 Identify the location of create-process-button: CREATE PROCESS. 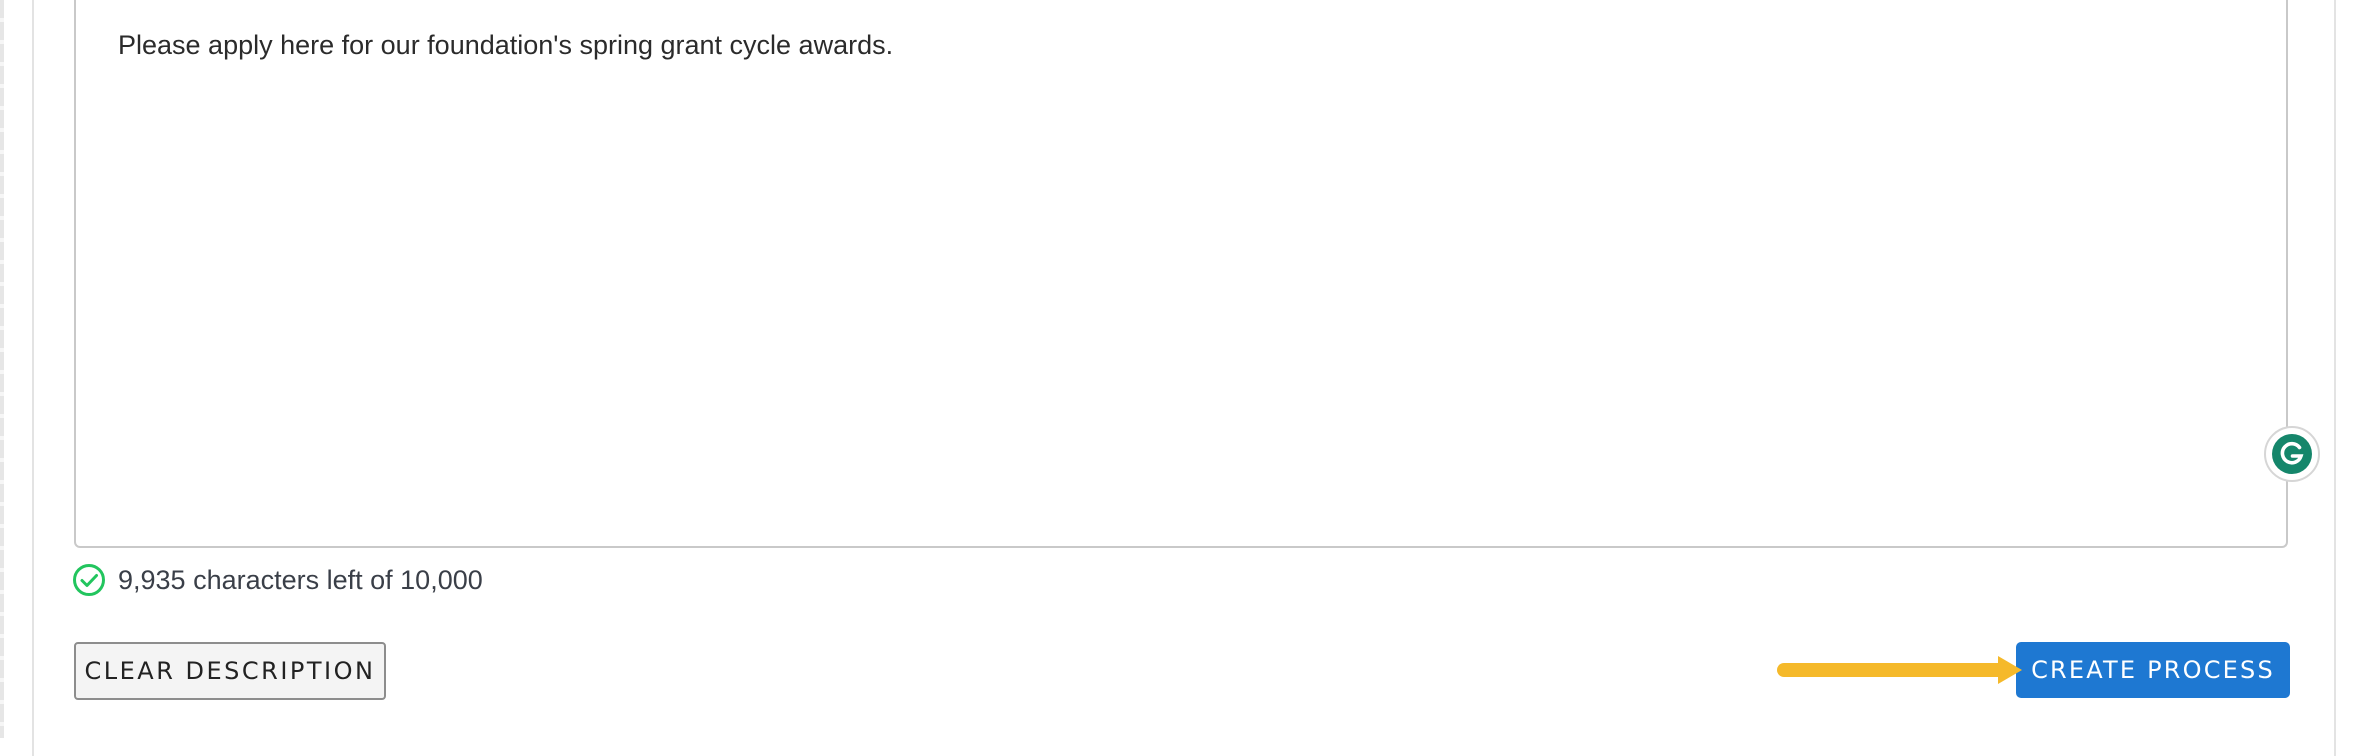
(2153, 670).